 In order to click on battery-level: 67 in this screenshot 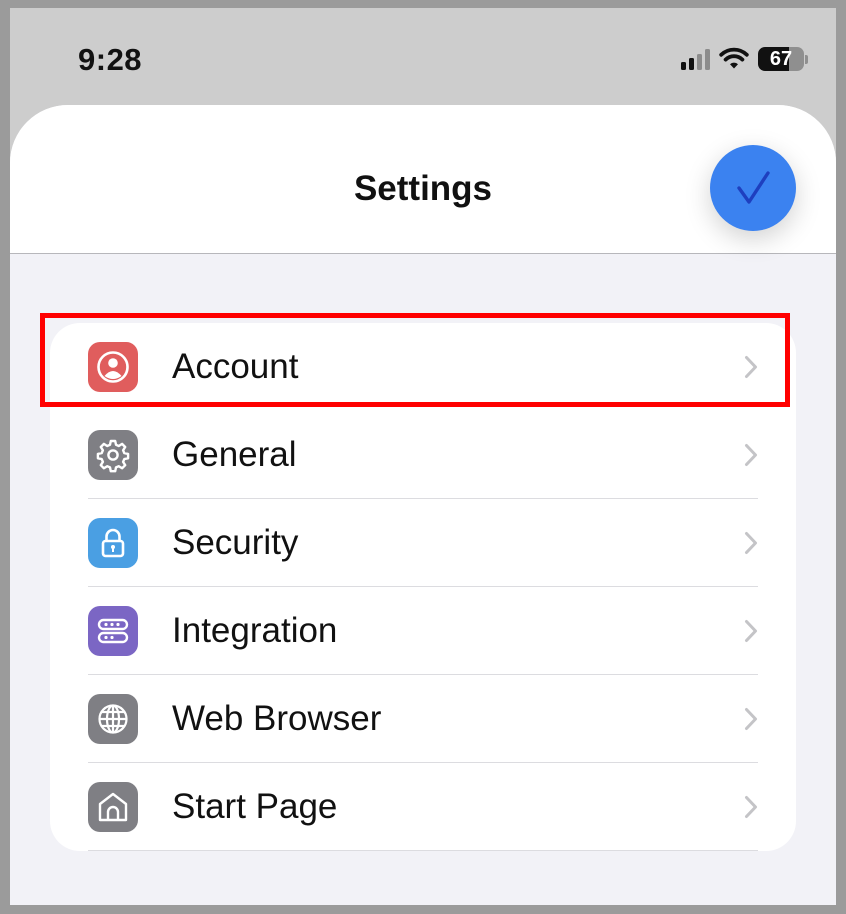, I will do `click(781, 58)`.